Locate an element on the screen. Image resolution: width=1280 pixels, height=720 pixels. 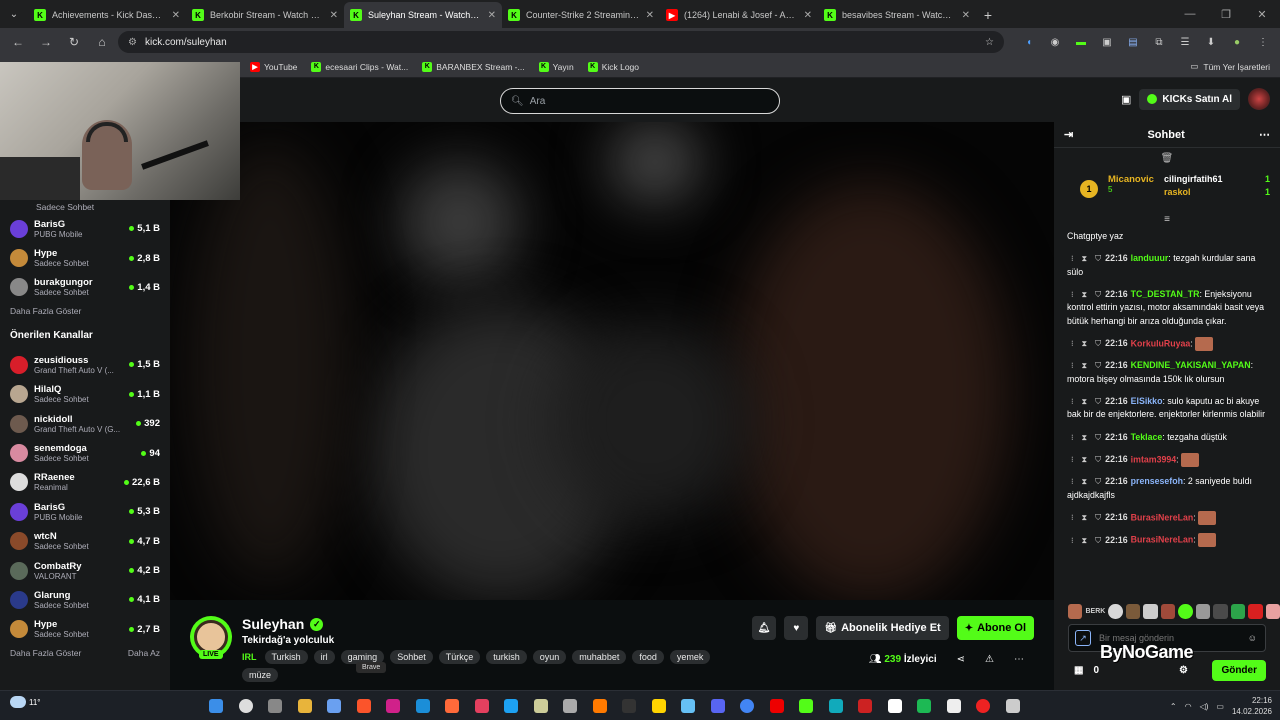
report-icon: ⚠ is located at coordinates (989, 659).